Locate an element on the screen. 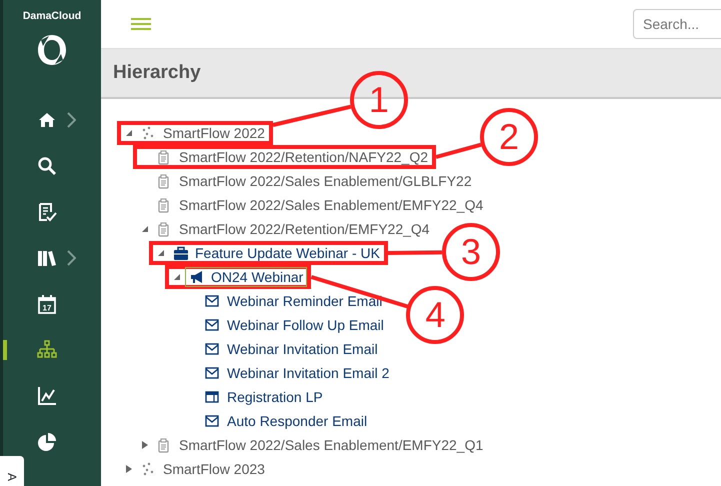 This screenshot has width=721, height=486. calendar-icon: 17 is located at coordinates (47, 304).